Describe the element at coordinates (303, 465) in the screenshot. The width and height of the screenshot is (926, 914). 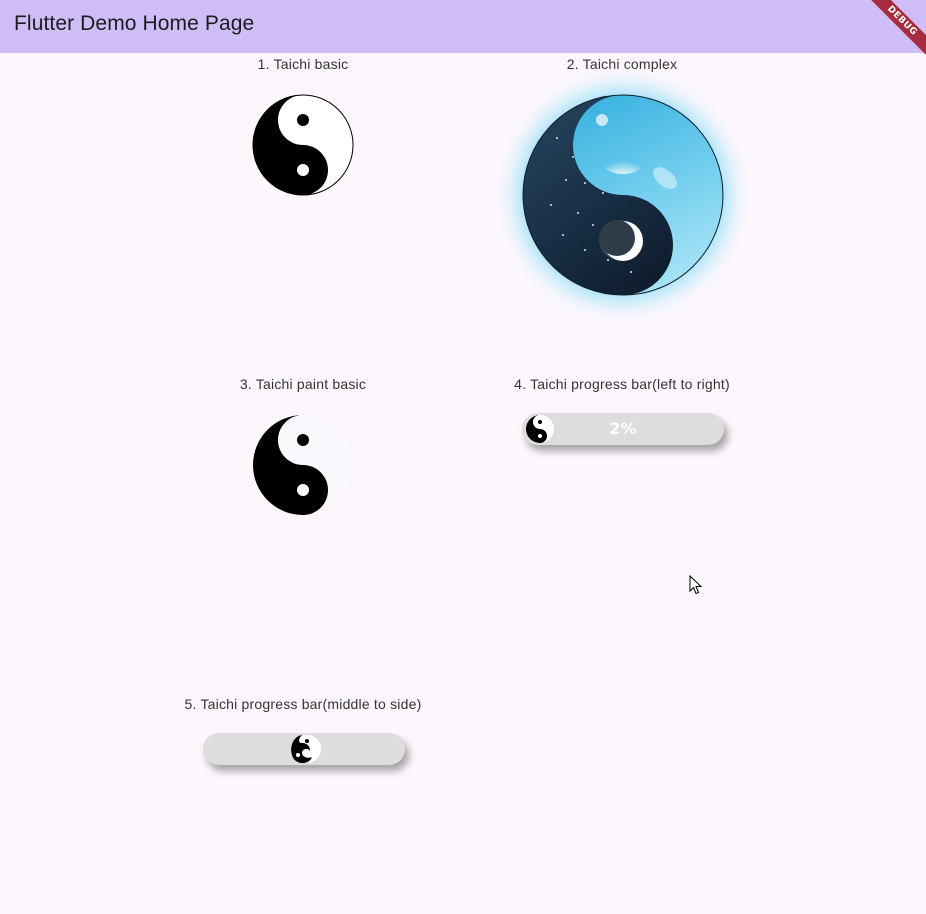
I see `taichi-paint-basic-icon` at that location.